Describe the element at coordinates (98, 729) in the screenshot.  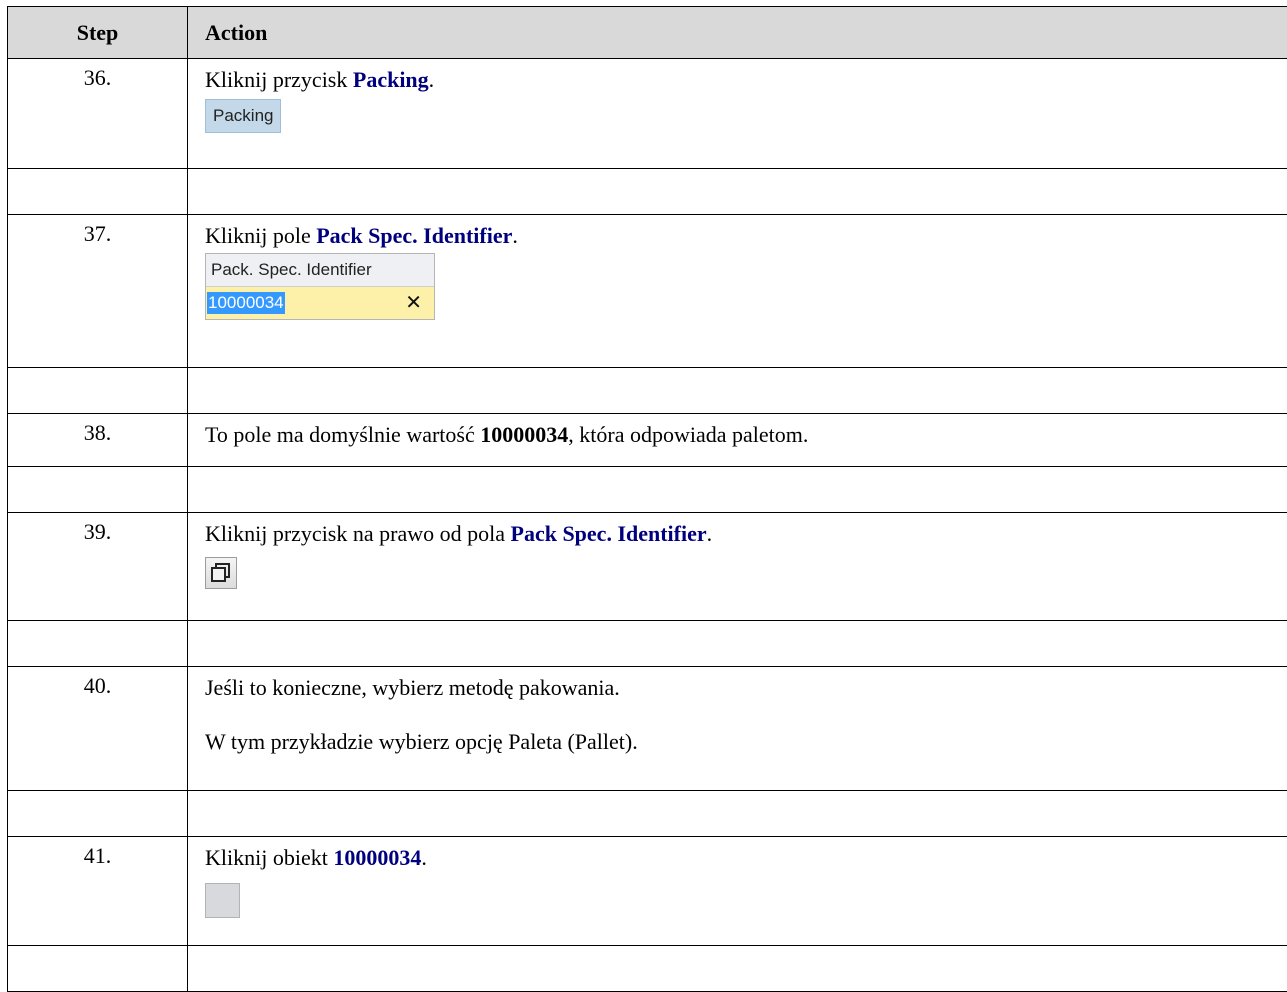
I see `step-number: 40.` at that location.